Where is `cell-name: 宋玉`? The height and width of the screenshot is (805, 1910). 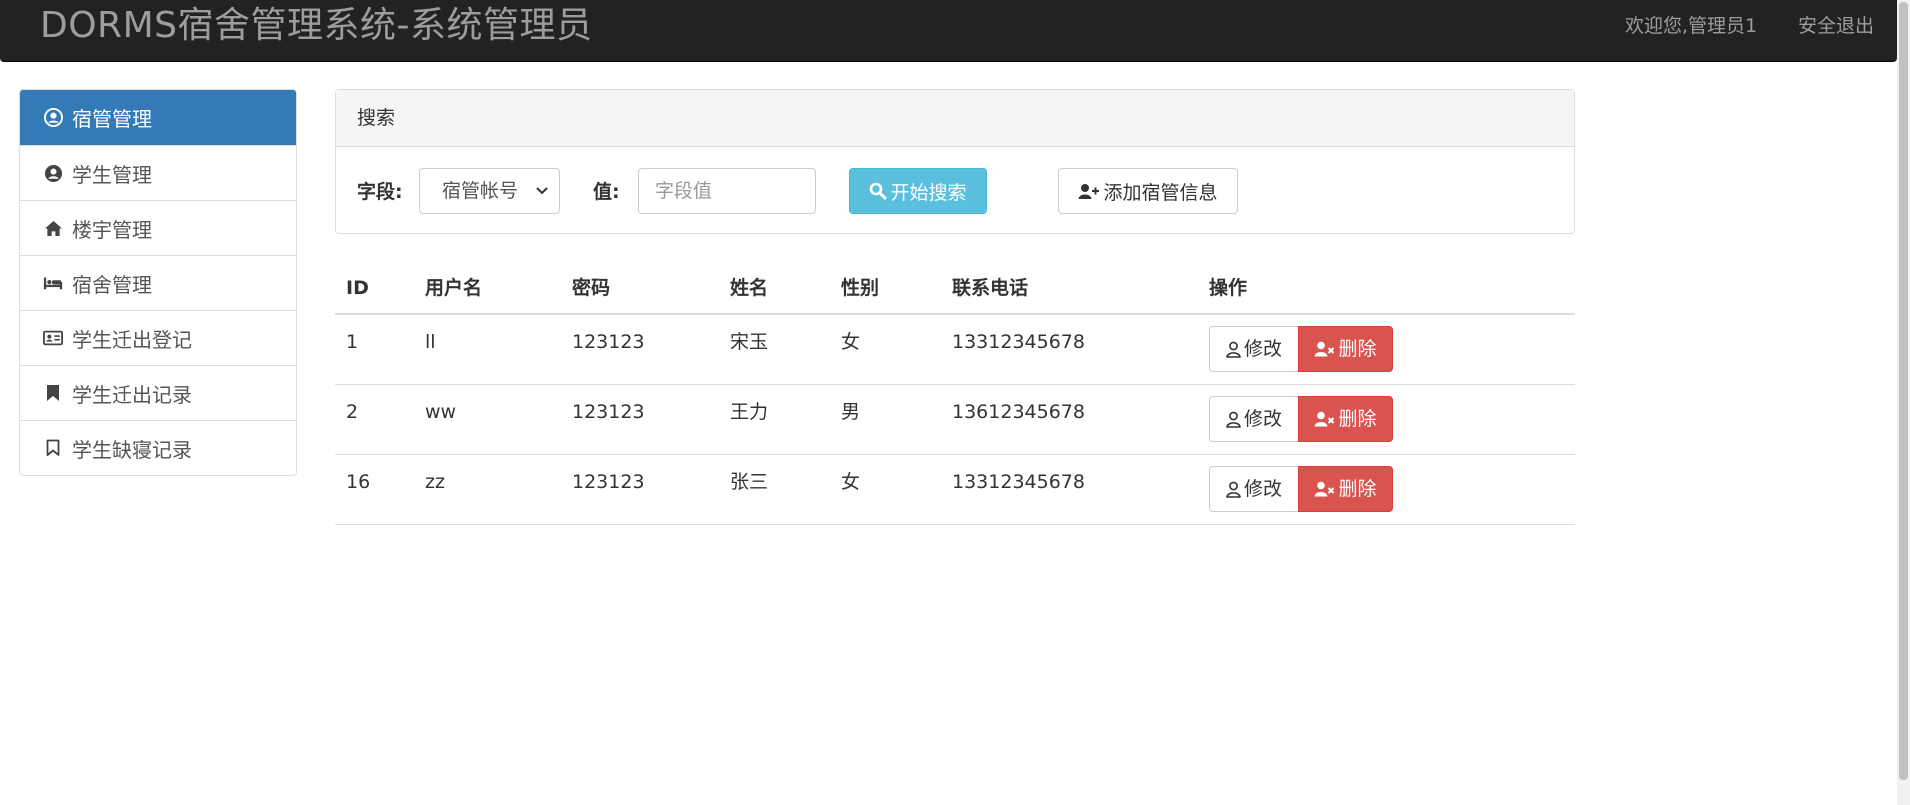 cell-name: 宋玉 is located at coordinates (749, 342).